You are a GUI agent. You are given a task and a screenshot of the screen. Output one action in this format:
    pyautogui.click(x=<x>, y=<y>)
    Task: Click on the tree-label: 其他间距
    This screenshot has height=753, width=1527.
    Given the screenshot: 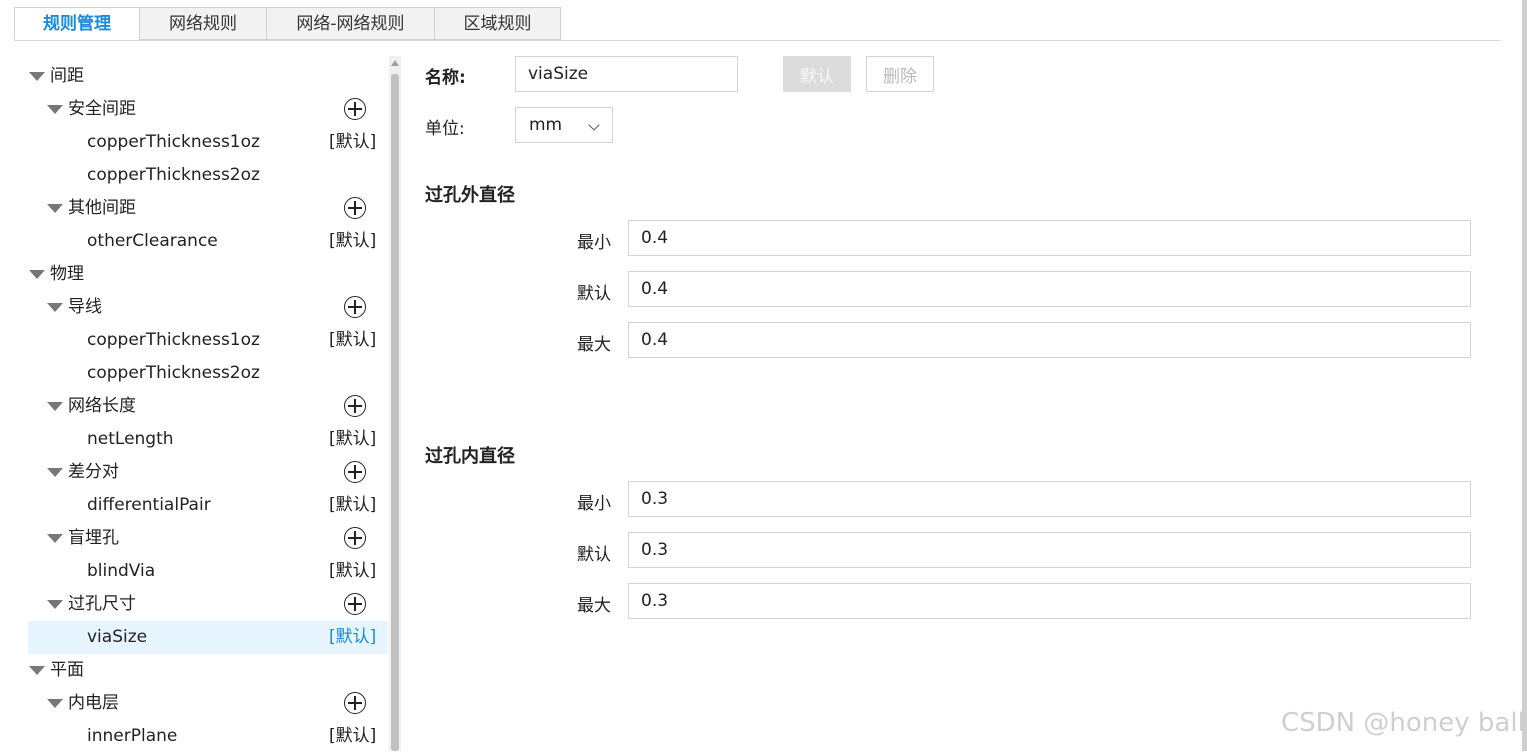 What is the action you would take?
    pyautogui.click(x=102, y=208)
    